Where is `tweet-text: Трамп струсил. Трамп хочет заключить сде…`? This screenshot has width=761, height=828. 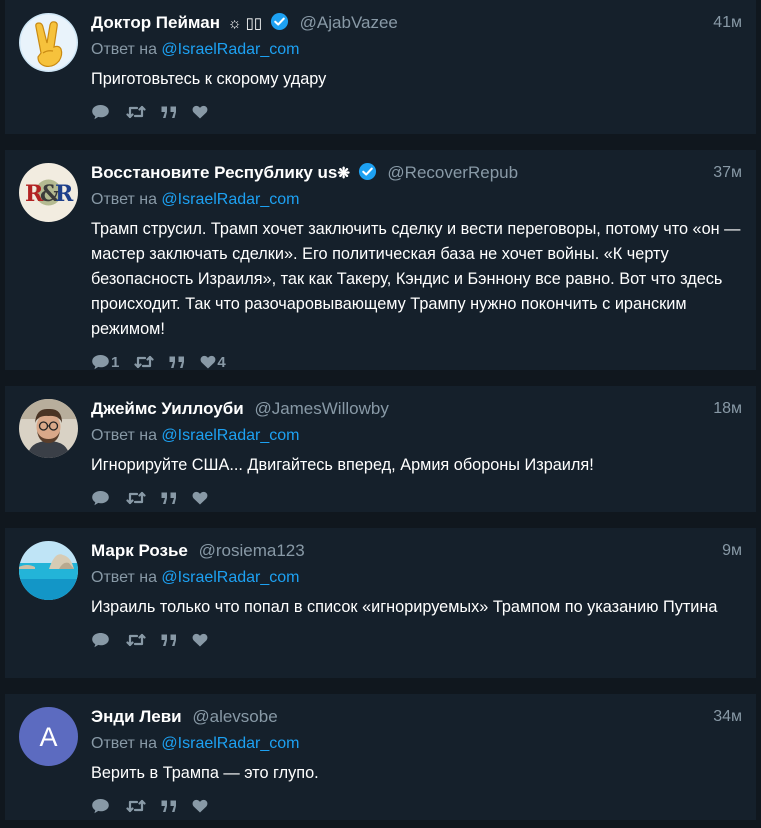
tweet-text: Трамп струсил. Трамп хочет заключить сде… is located at coordinates (416, 279).